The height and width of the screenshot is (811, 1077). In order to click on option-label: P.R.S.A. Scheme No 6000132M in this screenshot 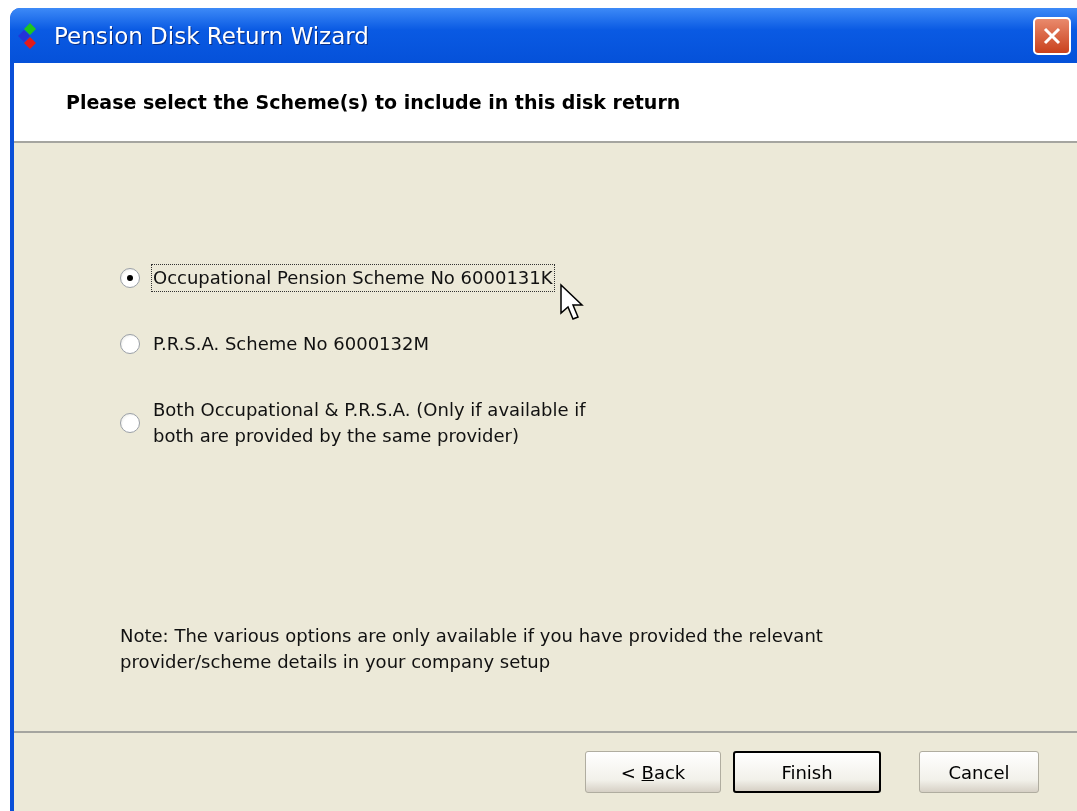, I will do `click(291, 344)`.